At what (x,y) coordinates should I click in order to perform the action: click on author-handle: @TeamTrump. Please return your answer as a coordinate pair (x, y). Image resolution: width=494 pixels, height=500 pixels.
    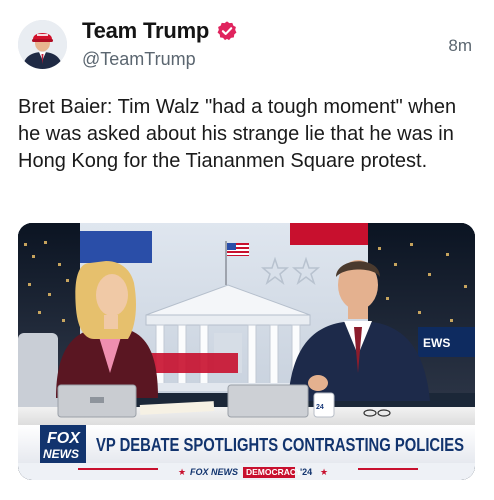
    Looking at the image, I should click on (160, 59).